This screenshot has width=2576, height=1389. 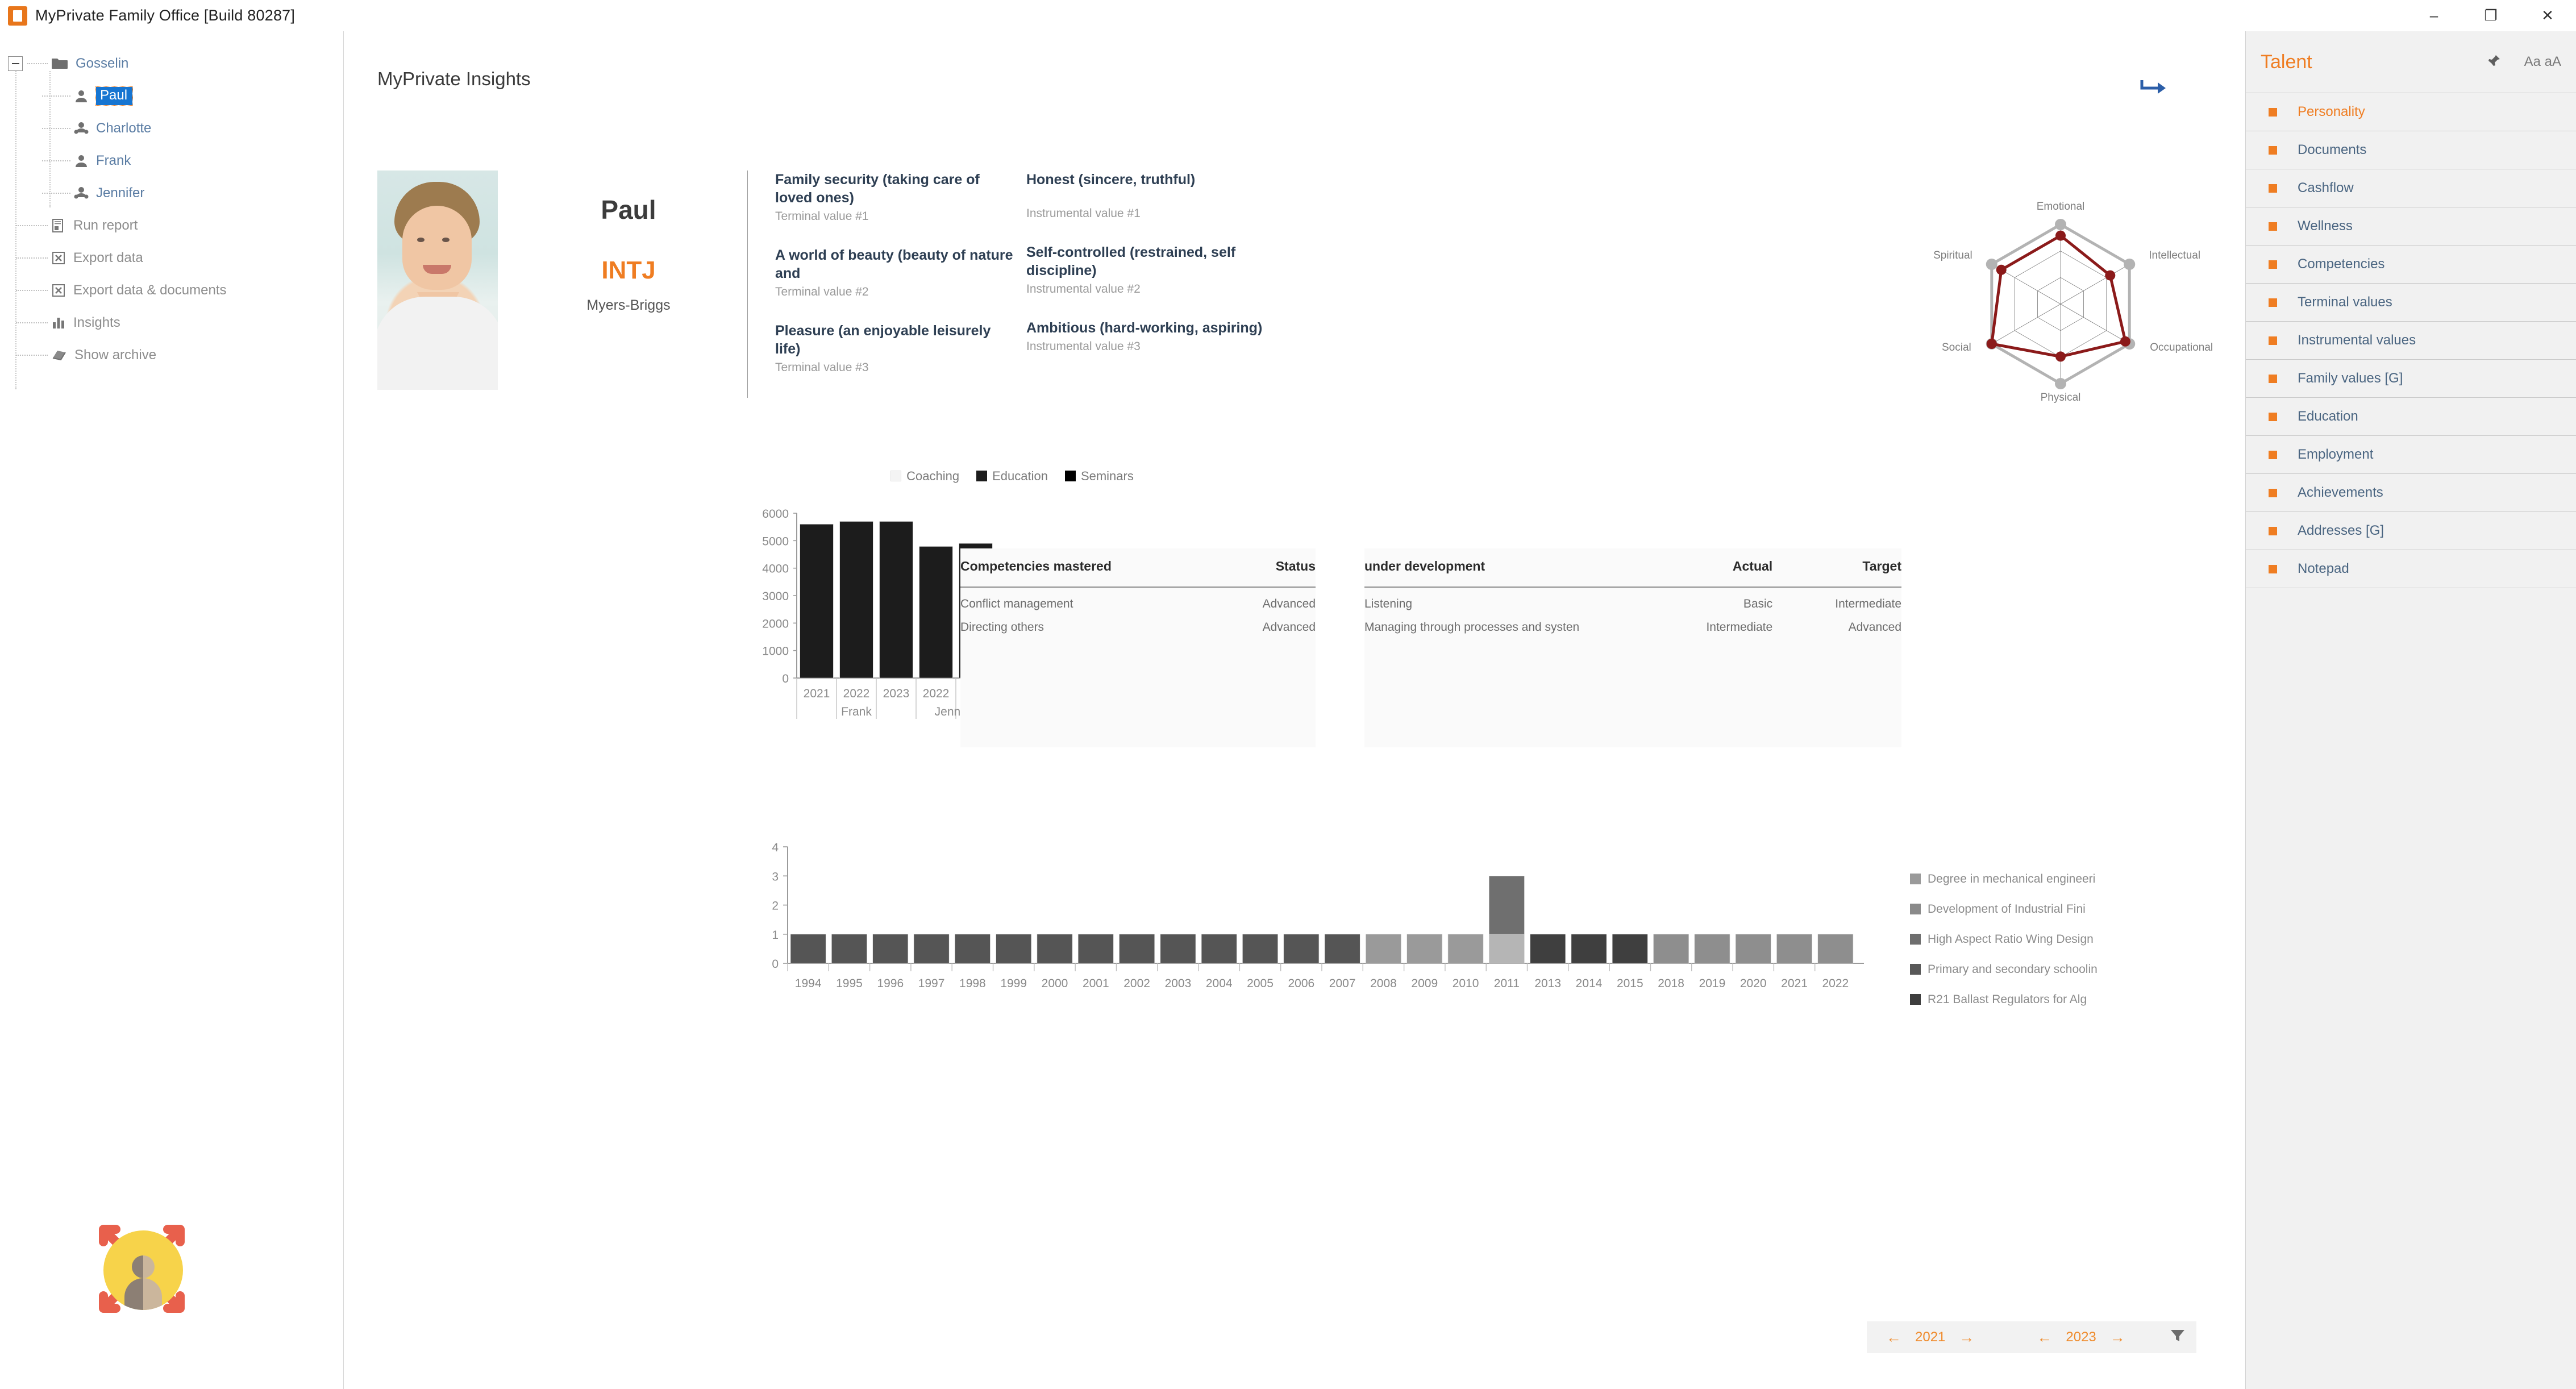 I want to click on year-from-next-button: →, so click(x=1966, y=1337).